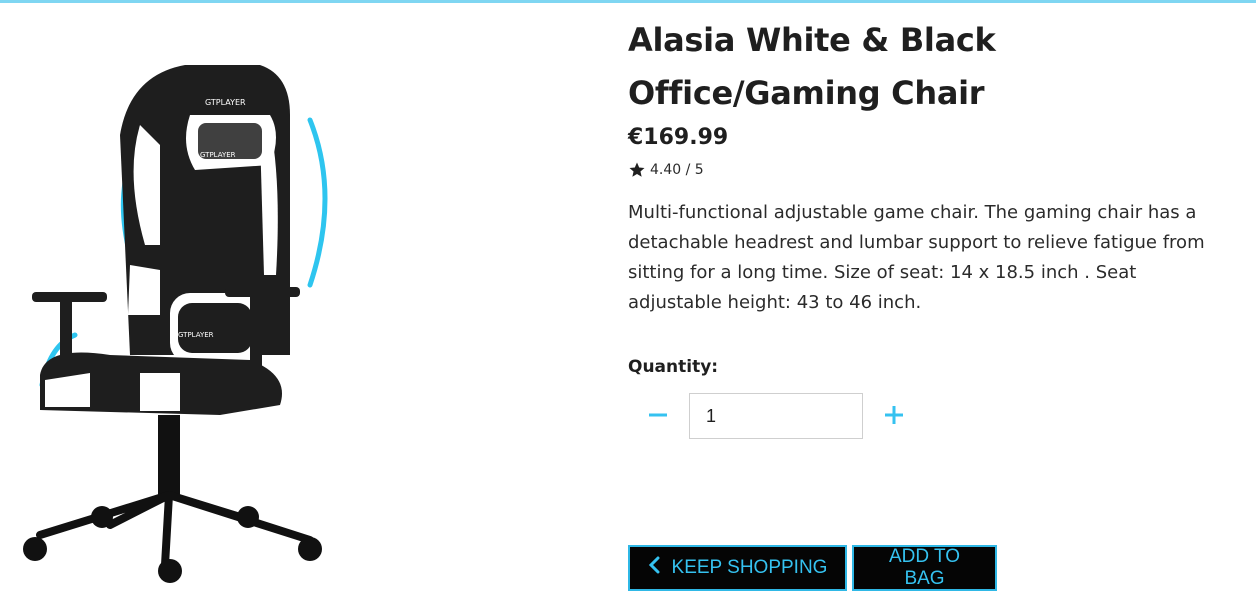 This screenshot has width=1256, height=611. What do you see at coordinates (933, 416) in the screenshot?
I see `quantity-stepper` at bounding box center [933, 416].